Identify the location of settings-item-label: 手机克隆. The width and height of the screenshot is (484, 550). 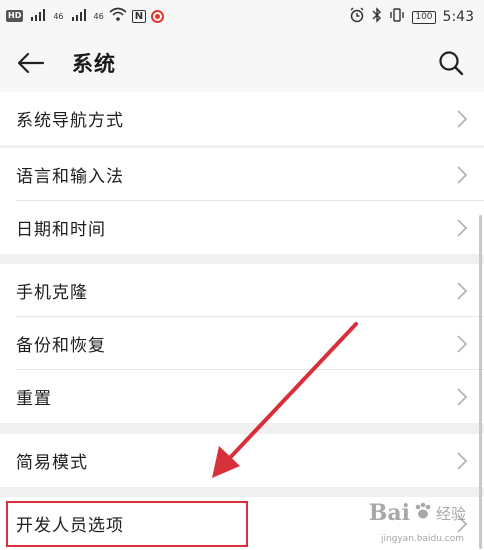
(52, 293).